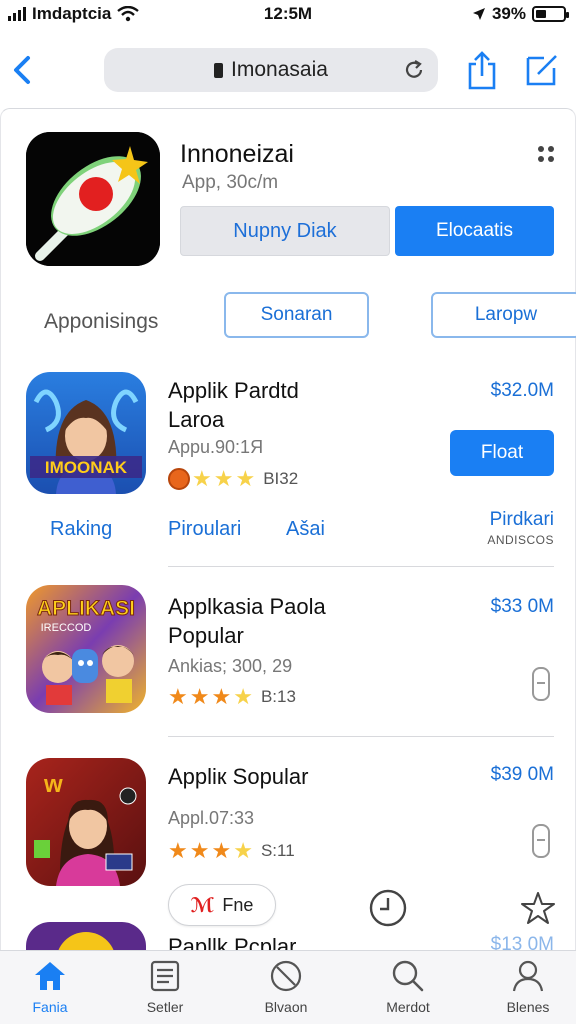  Describe the element at coordinates (211, 818) in the screenshot. I see `app-3-subtitle: Appl.07:33` at that location.